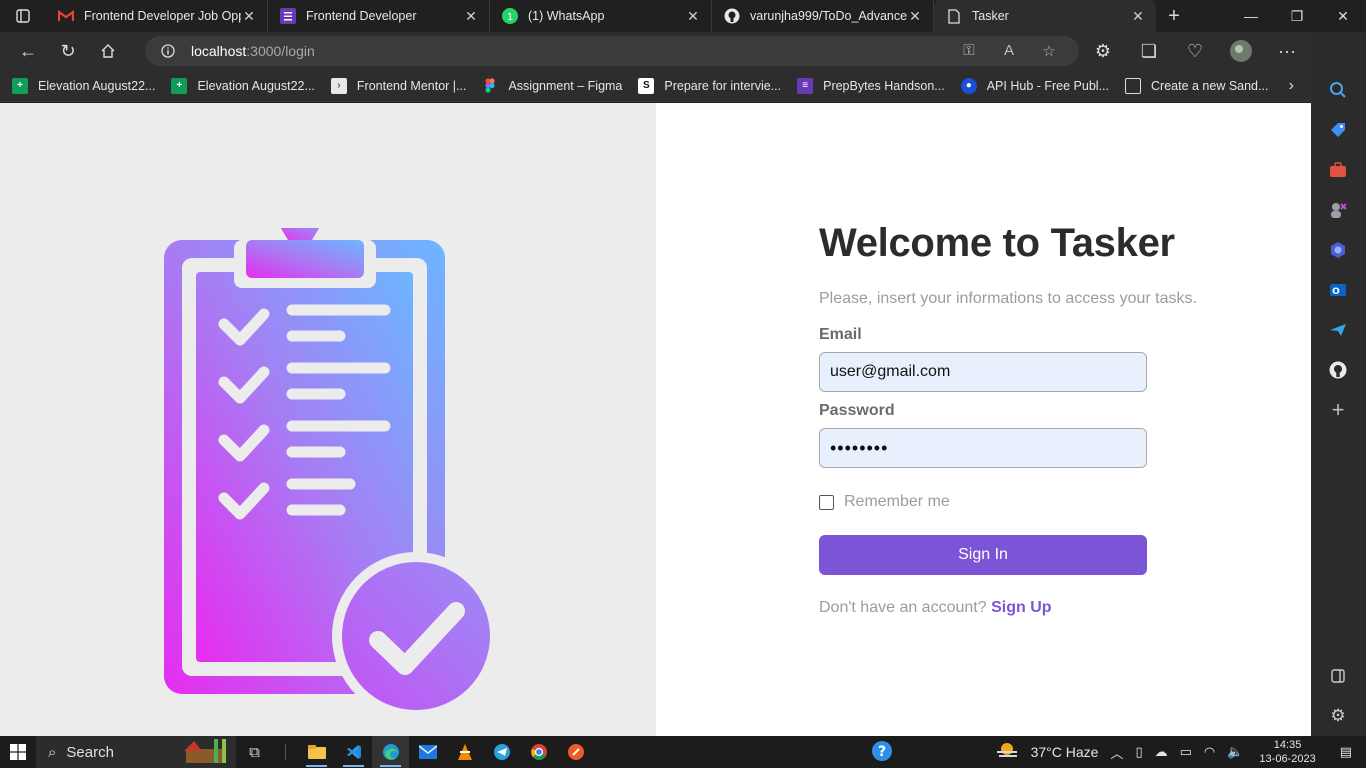  I want to click on tab-title: varunjha999/ToDo_Advanced, so click(828, 16).